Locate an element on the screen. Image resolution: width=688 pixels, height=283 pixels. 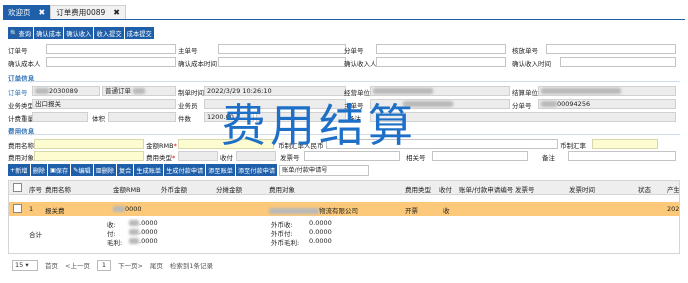
biz-type-value: 出口报关 is located at coordinates (48, 104).